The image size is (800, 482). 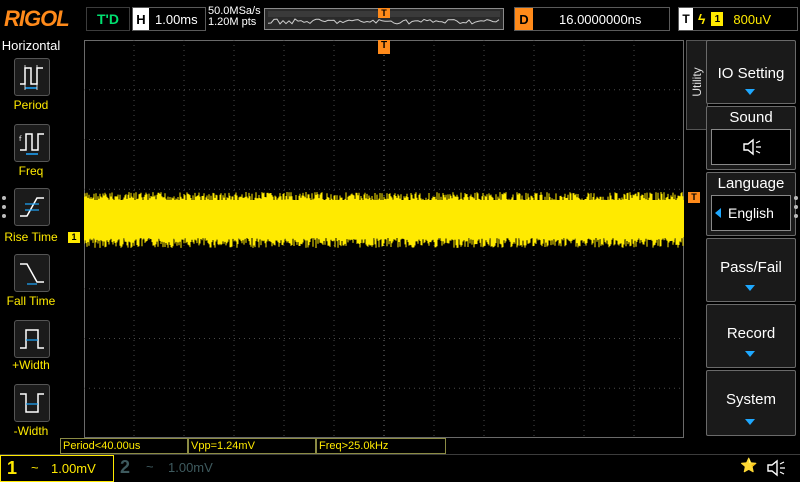 I want to click on measure-rise-time-button, so click(x=32, y=207).